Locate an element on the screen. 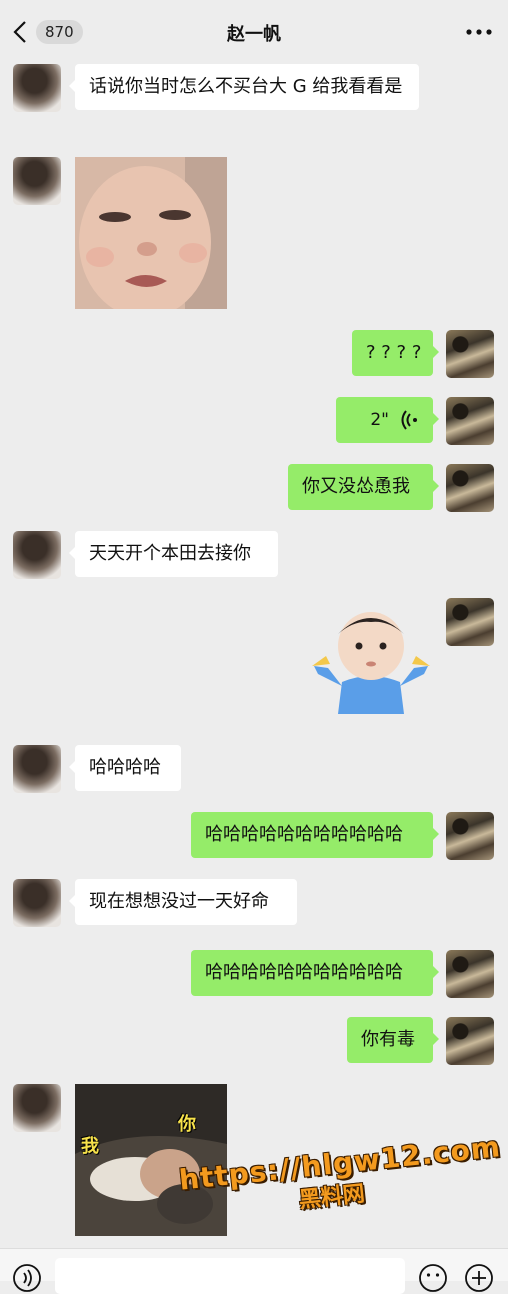 The width and height of the screenshot is (508, 1294). input-bar is located at coordinates (254, 1271).